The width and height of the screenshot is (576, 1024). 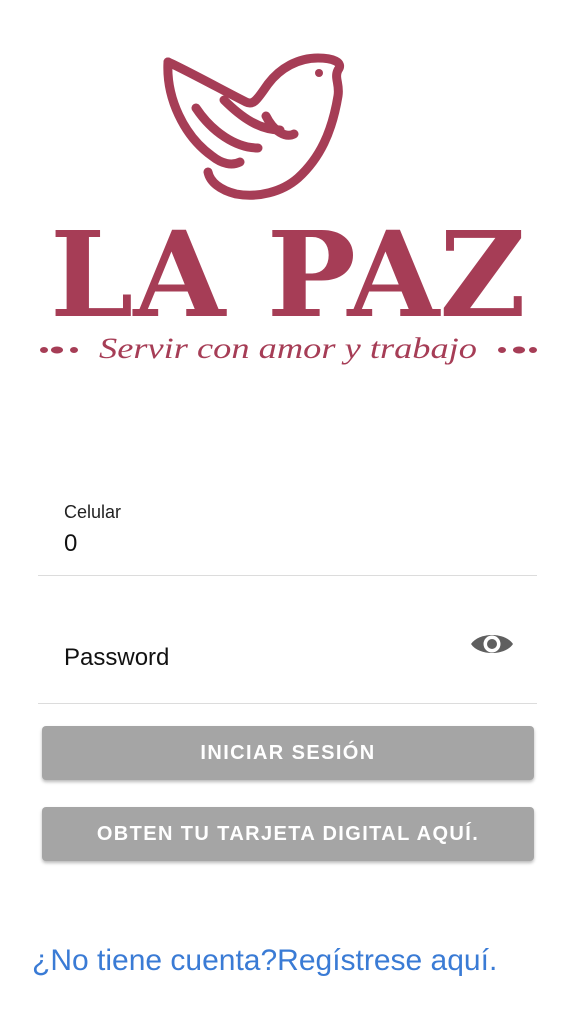 I want to click on ornament-left-icon, so click(x=59, y=350).